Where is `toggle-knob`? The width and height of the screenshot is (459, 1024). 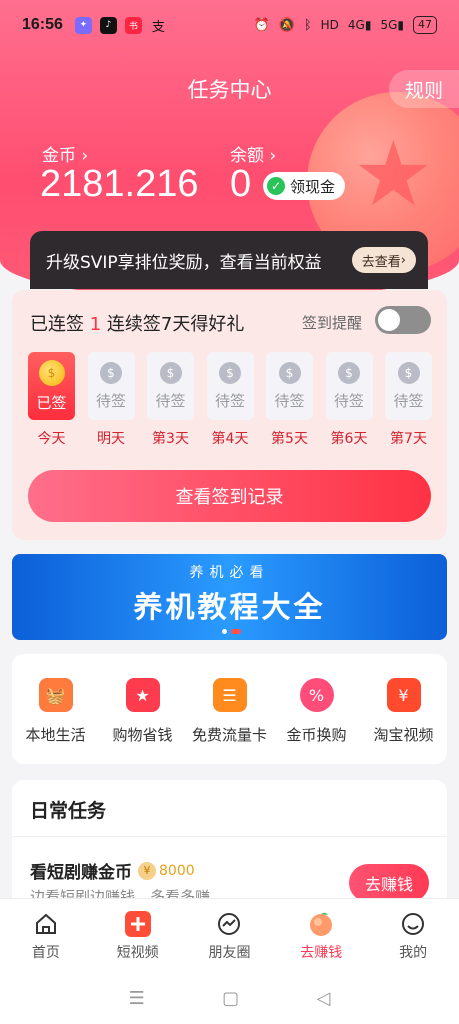
toggle-knob is located at coordinates (389, 320).